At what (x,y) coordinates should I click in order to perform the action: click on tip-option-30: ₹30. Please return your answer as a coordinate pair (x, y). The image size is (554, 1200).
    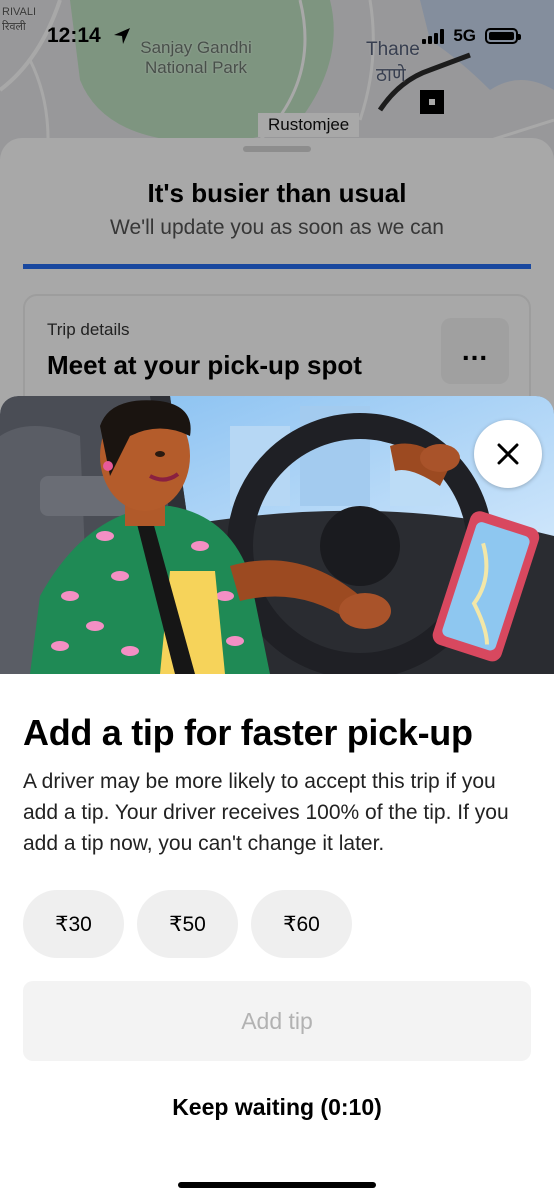
    Looking at the image, I should click on (73, 924).